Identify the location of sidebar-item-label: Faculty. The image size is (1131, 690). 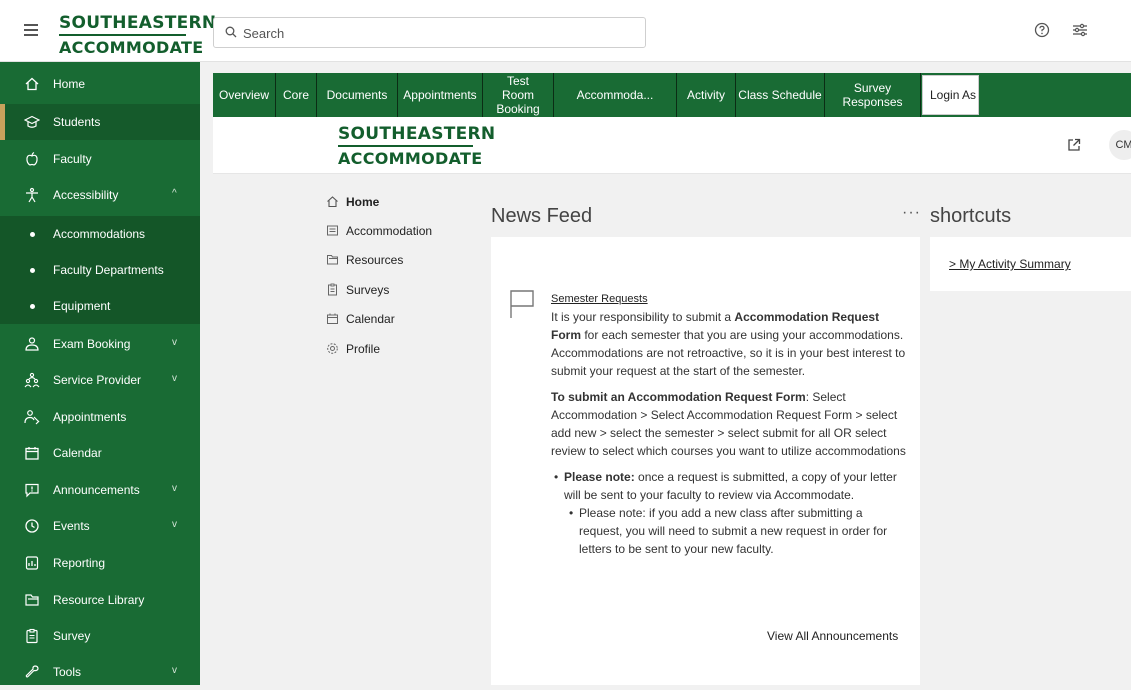
(72, 159).